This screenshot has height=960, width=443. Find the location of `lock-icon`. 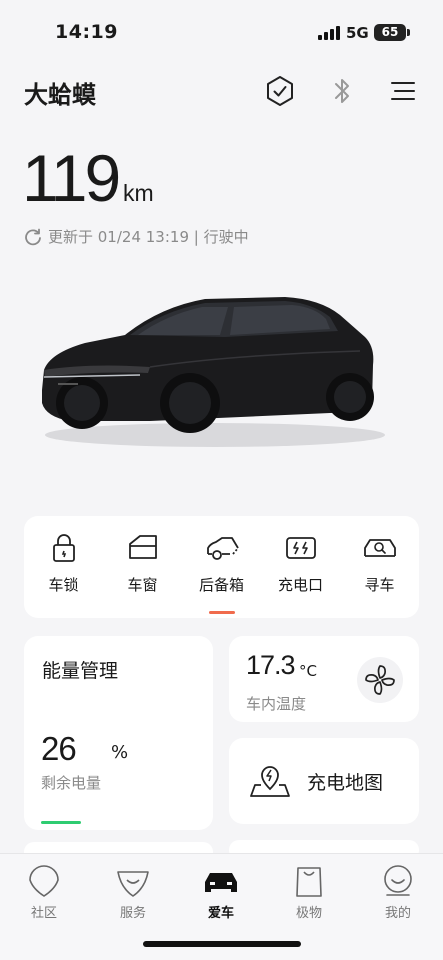

lock-icon is located at coordinates (63, 548).